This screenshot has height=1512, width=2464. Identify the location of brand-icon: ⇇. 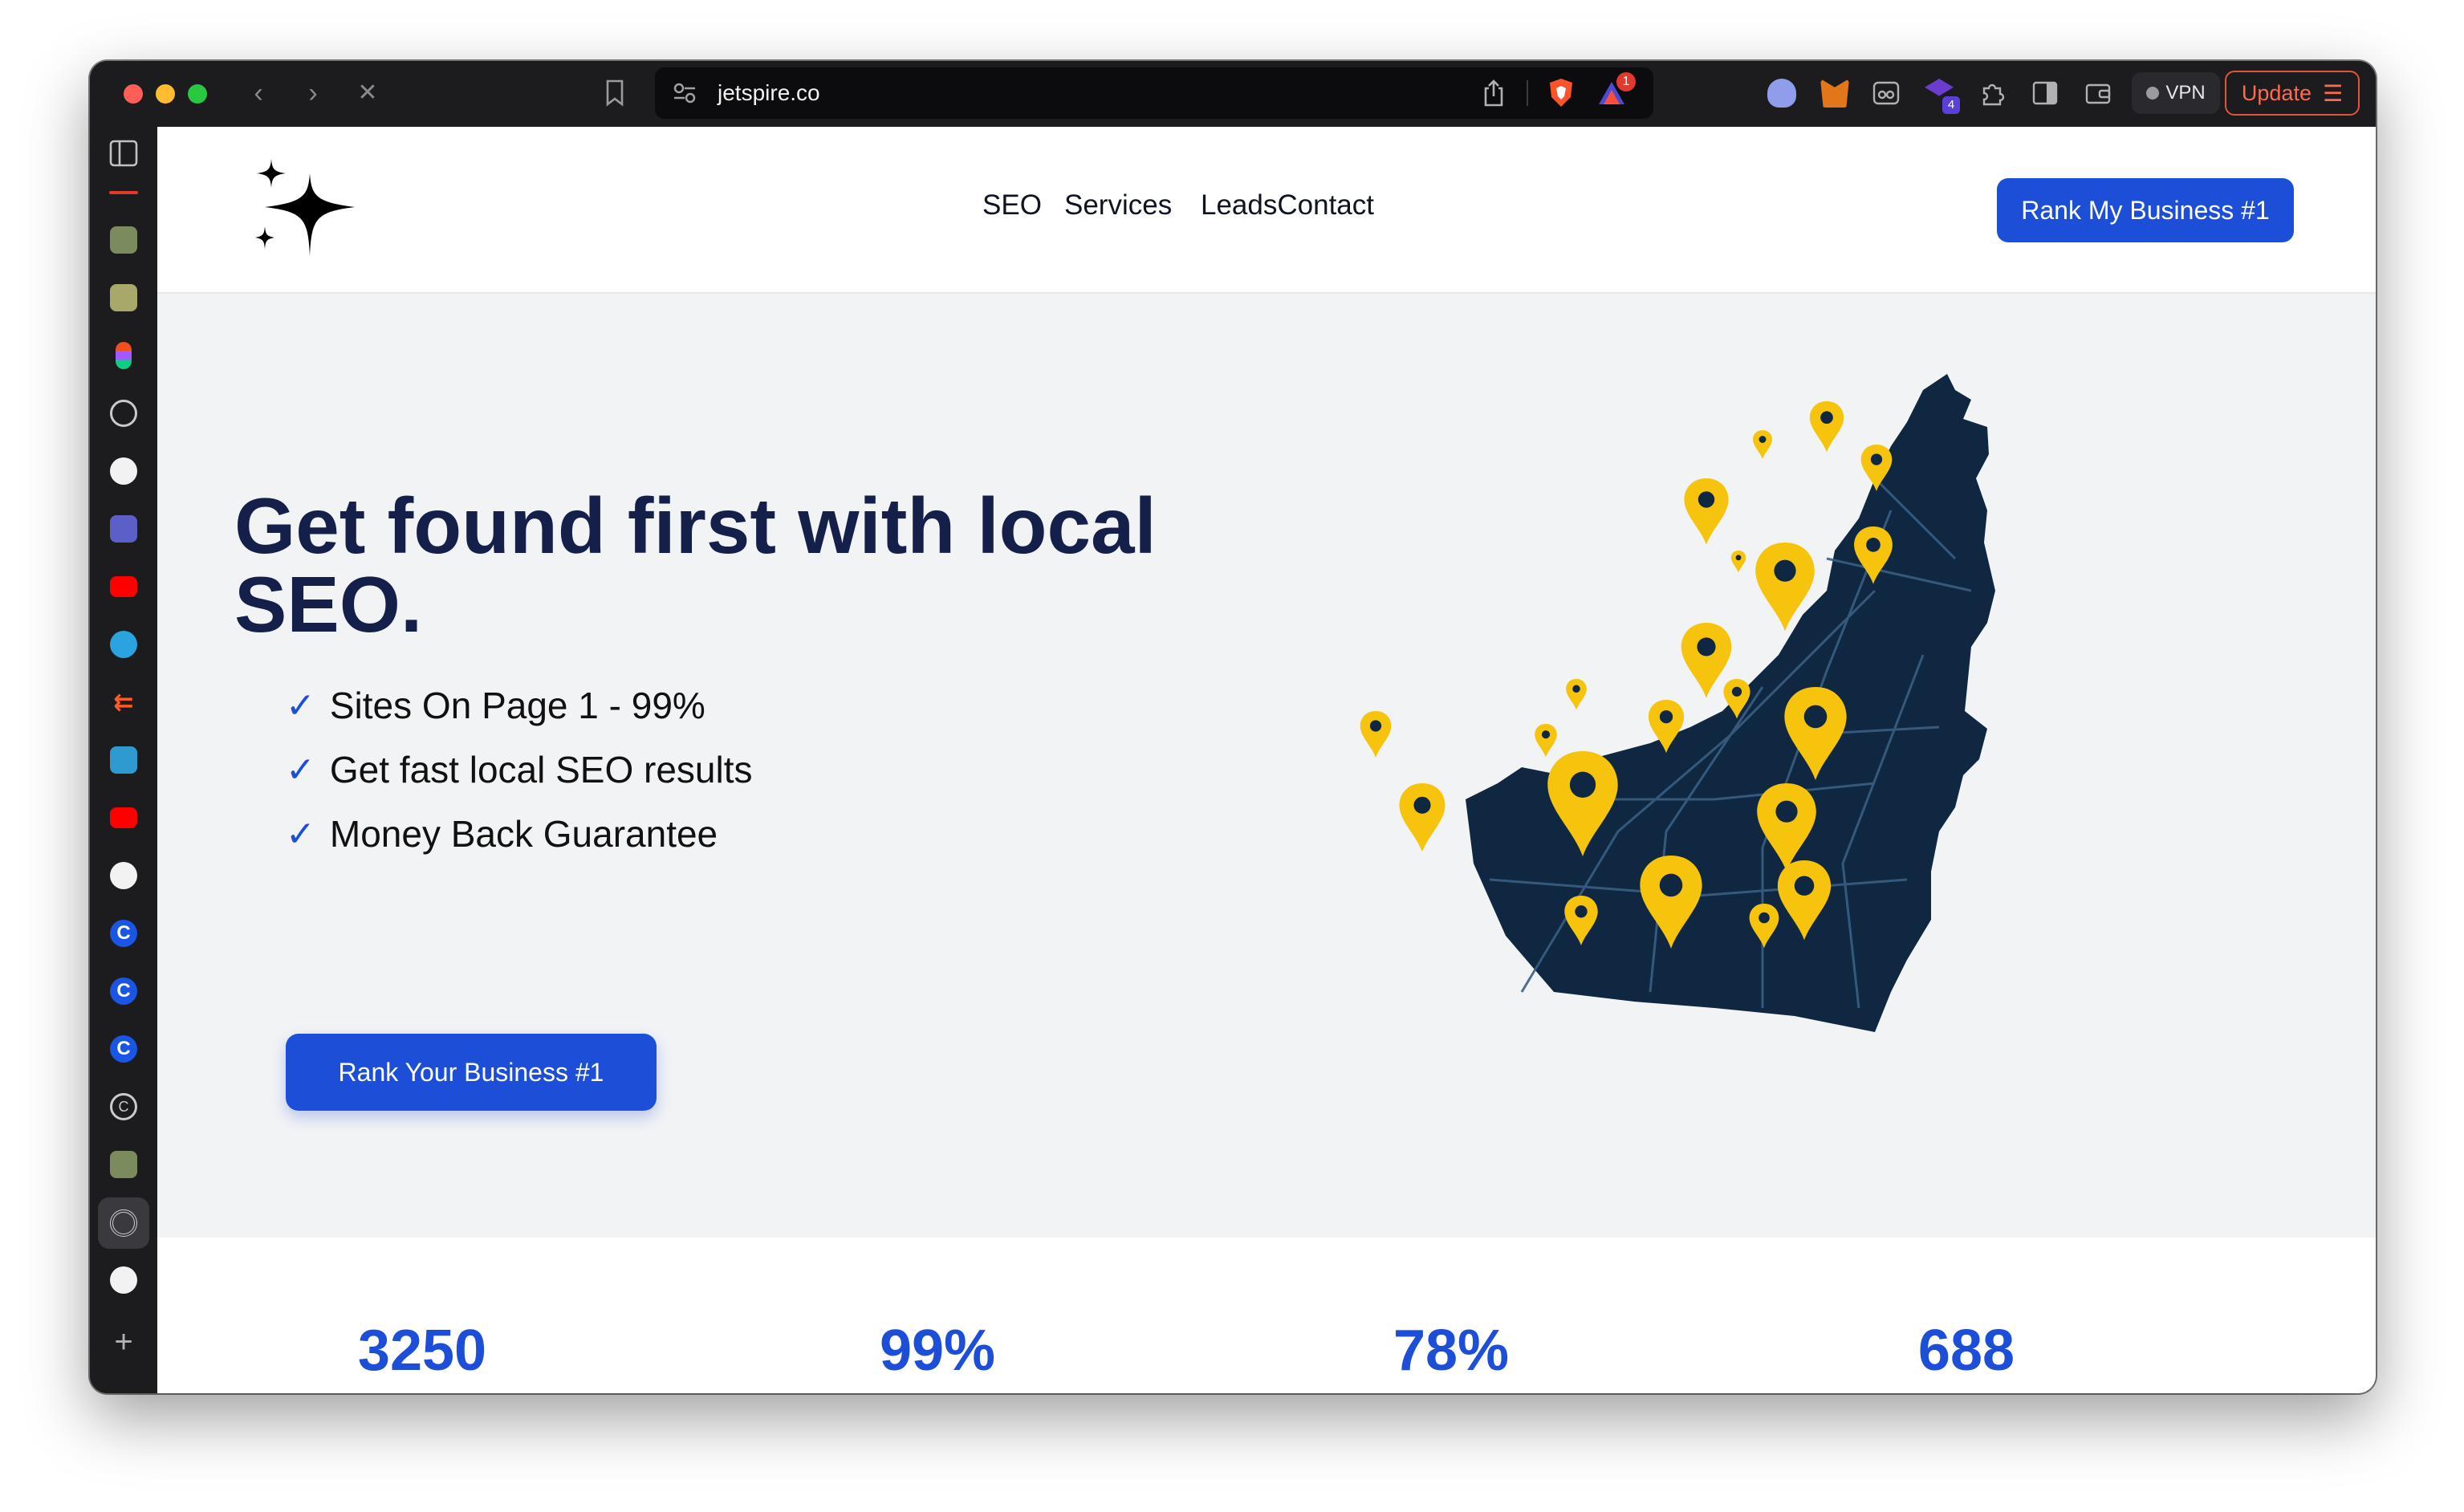
(123, 702).